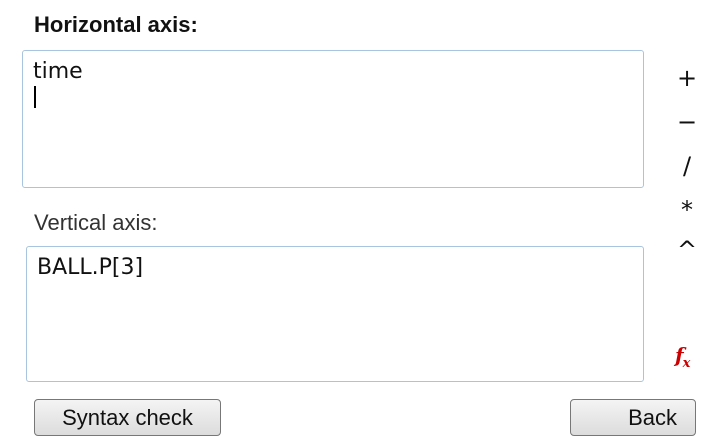 This screenshot has height=439, width=710. What do you see at coordinates (35, 97) in the screenshot?
I see `text-cursor` at bounding box center [35, 97].